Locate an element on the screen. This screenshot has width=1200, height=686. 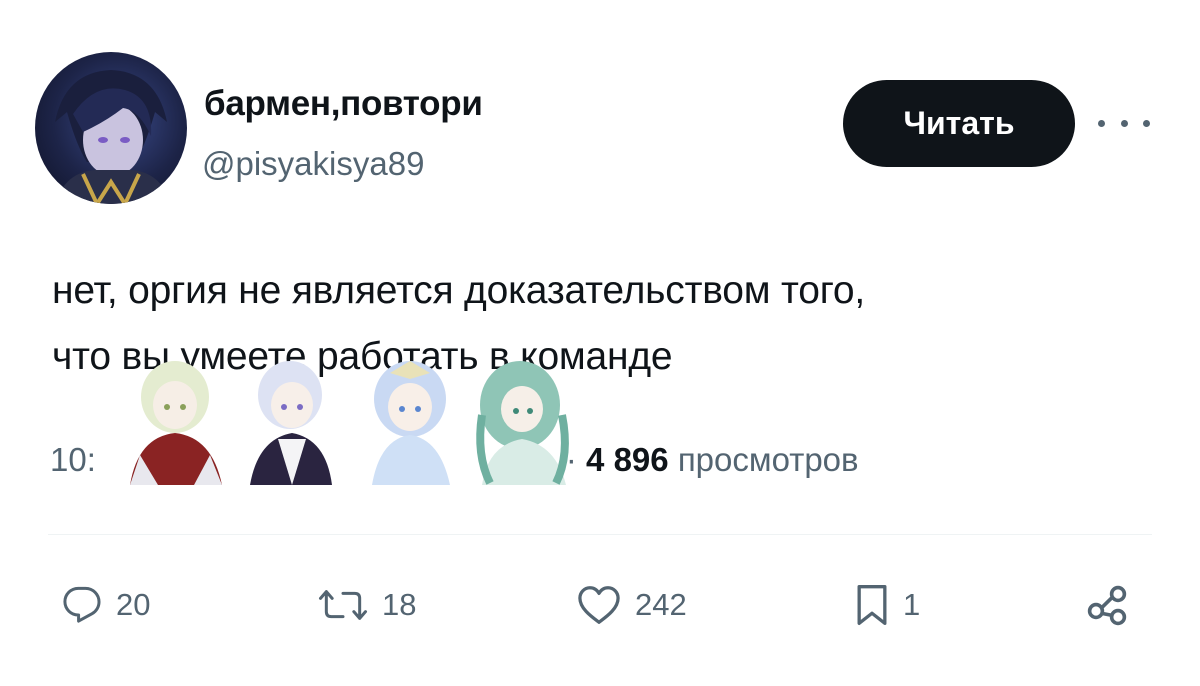
bookmark-icon is located at coordinates (872, 605).